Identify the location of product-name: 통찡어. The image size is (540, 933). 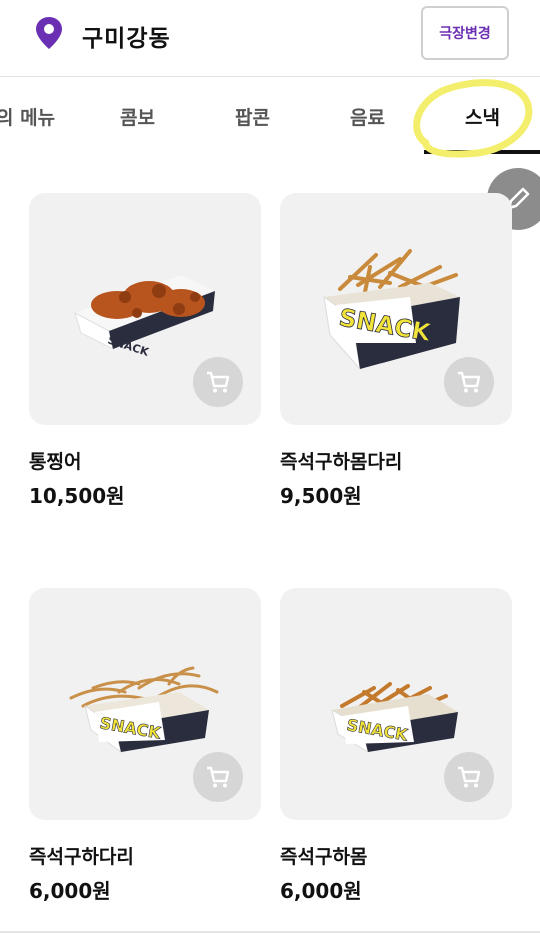
(55, 462).